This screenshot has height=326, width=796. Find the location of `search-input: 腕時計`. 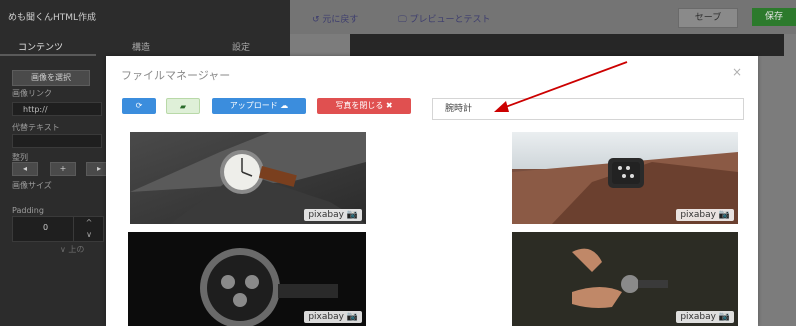

search-input: 腕時計 is located at coordinates (588, 109).